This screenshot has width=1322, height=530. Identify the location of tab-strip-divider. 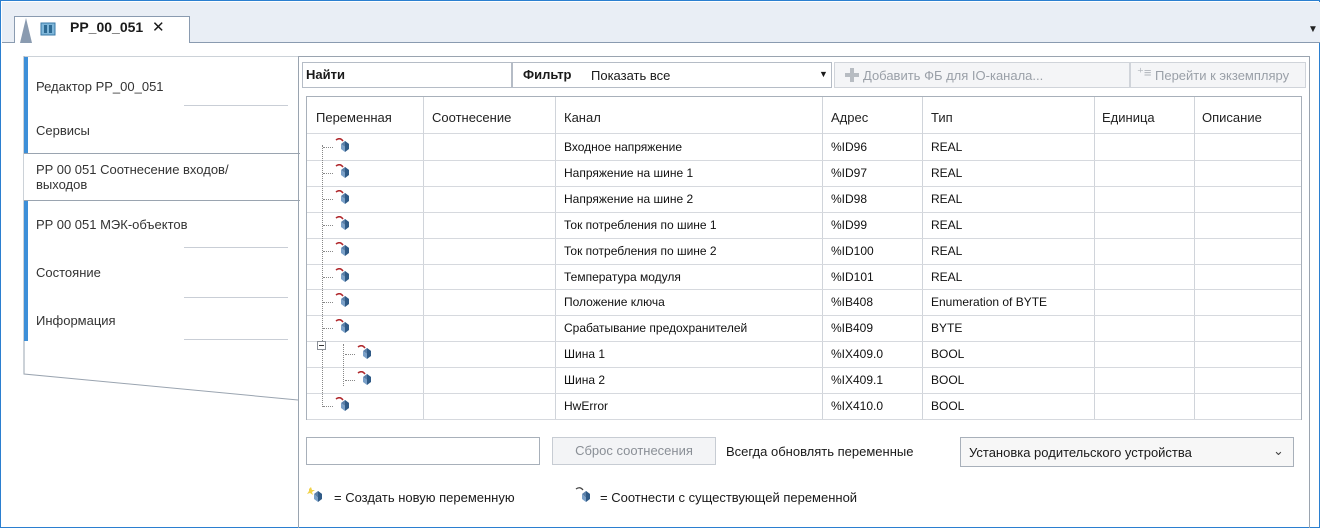
(661, 42).